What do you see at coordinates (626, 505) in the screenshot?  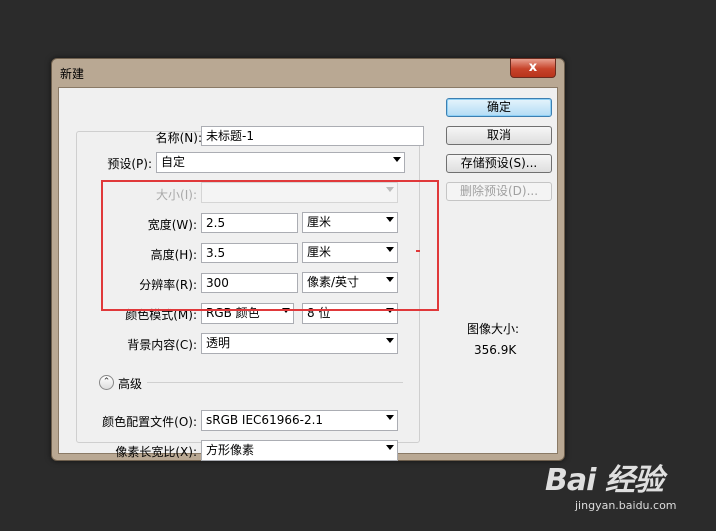 I see `watermark-url: jingyan.baidu.com` at bounding box center [626, 505].